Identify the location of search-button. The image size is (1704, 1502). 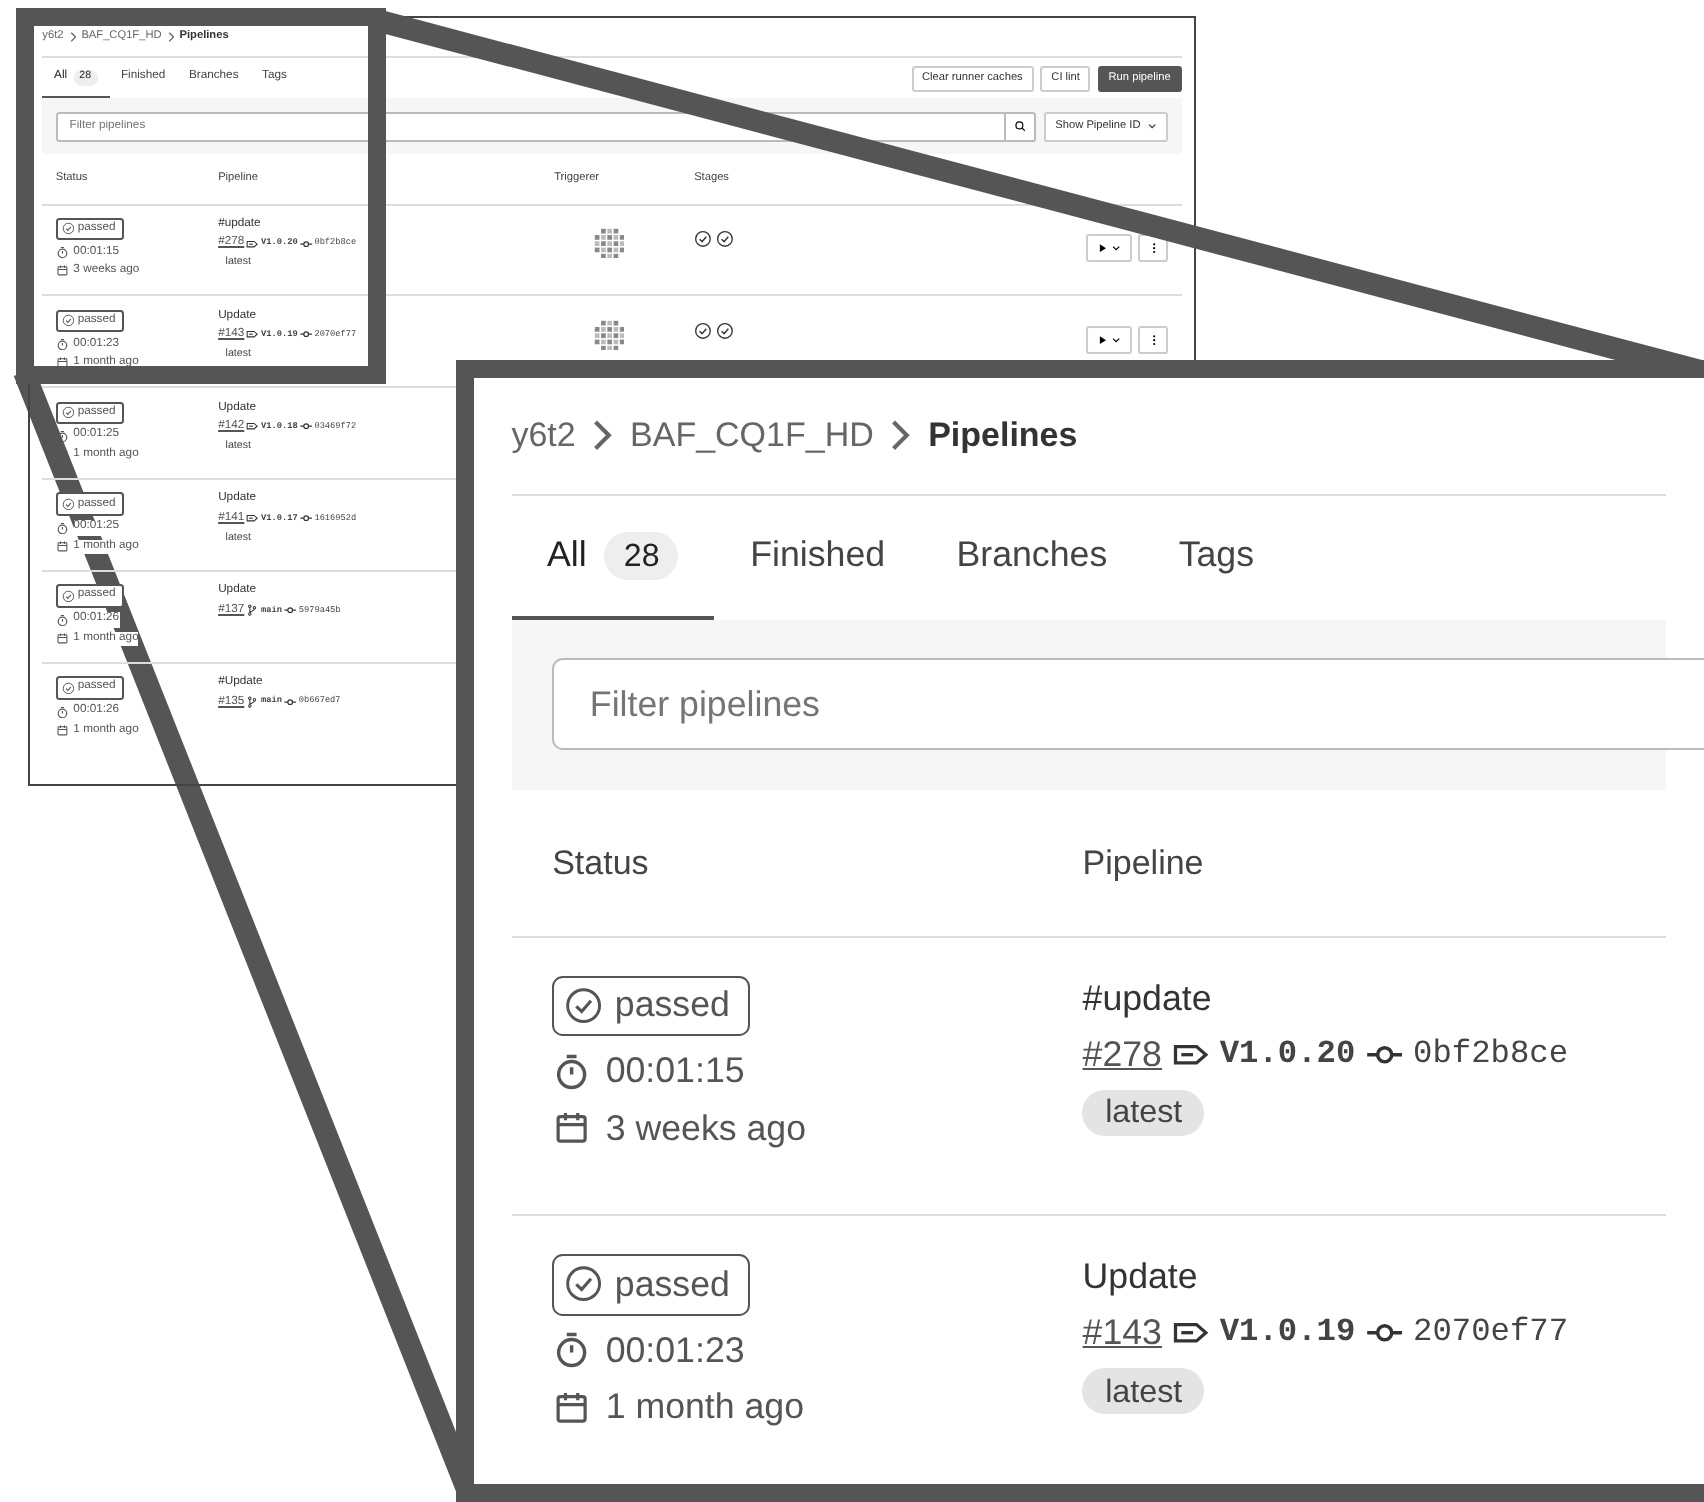
(1021, 127).